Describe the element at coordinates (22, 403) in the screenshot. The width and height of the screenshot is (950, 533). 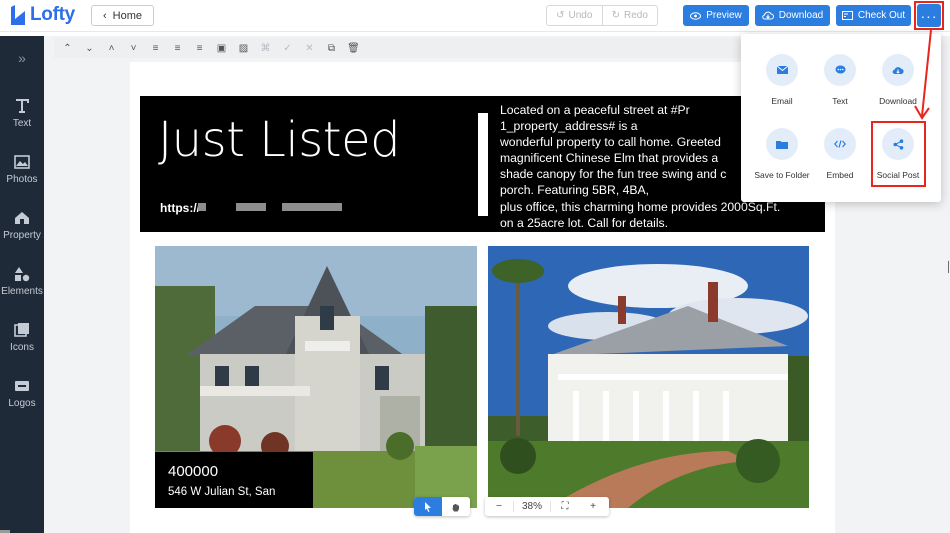
I see `sidebar-item-label: Logos` at that location.